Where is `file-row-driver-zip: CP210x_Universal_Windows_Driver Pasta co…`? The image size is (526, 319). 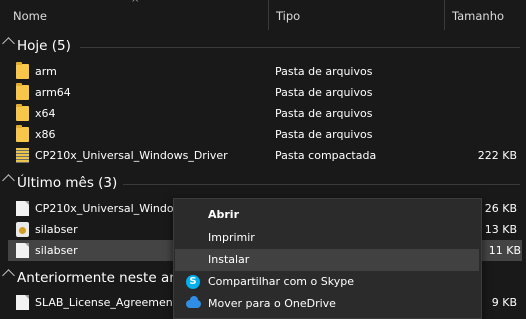
file-row-driver-zip: CP210x_Universal_Windows_Driver Pasta co… is located at coordinates (263, 155).